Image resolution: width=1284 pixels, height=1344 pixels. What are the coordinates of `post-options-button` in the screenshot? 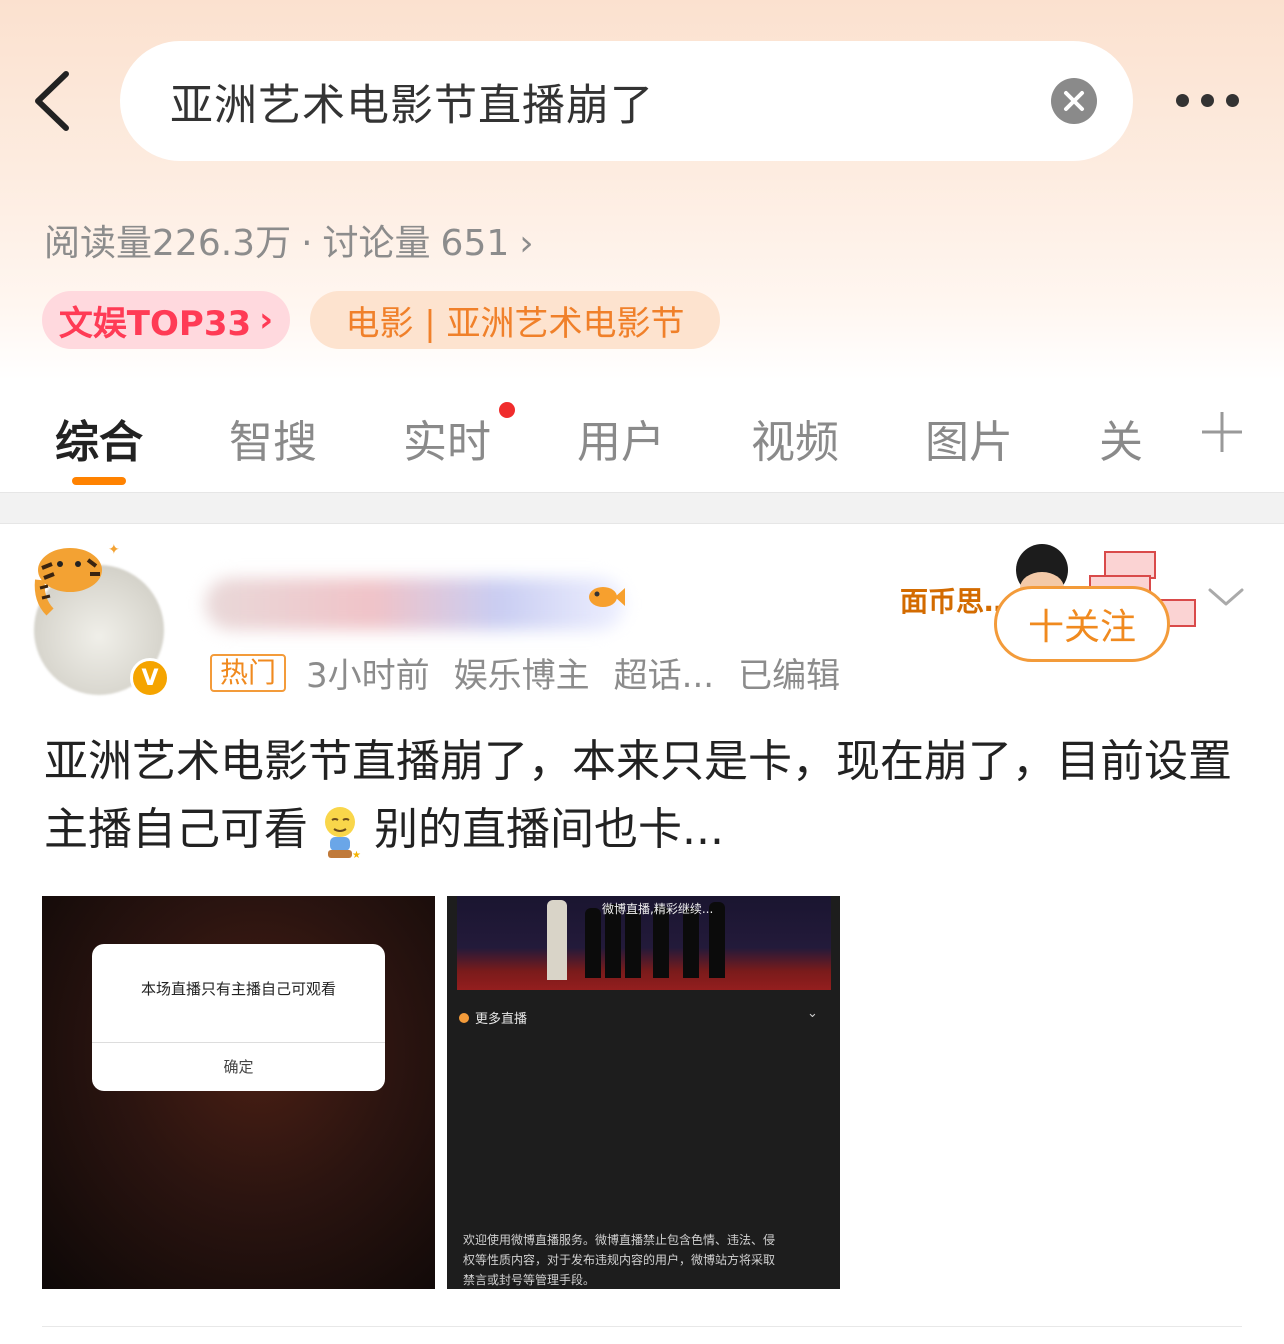 It's located at (1226, 597).